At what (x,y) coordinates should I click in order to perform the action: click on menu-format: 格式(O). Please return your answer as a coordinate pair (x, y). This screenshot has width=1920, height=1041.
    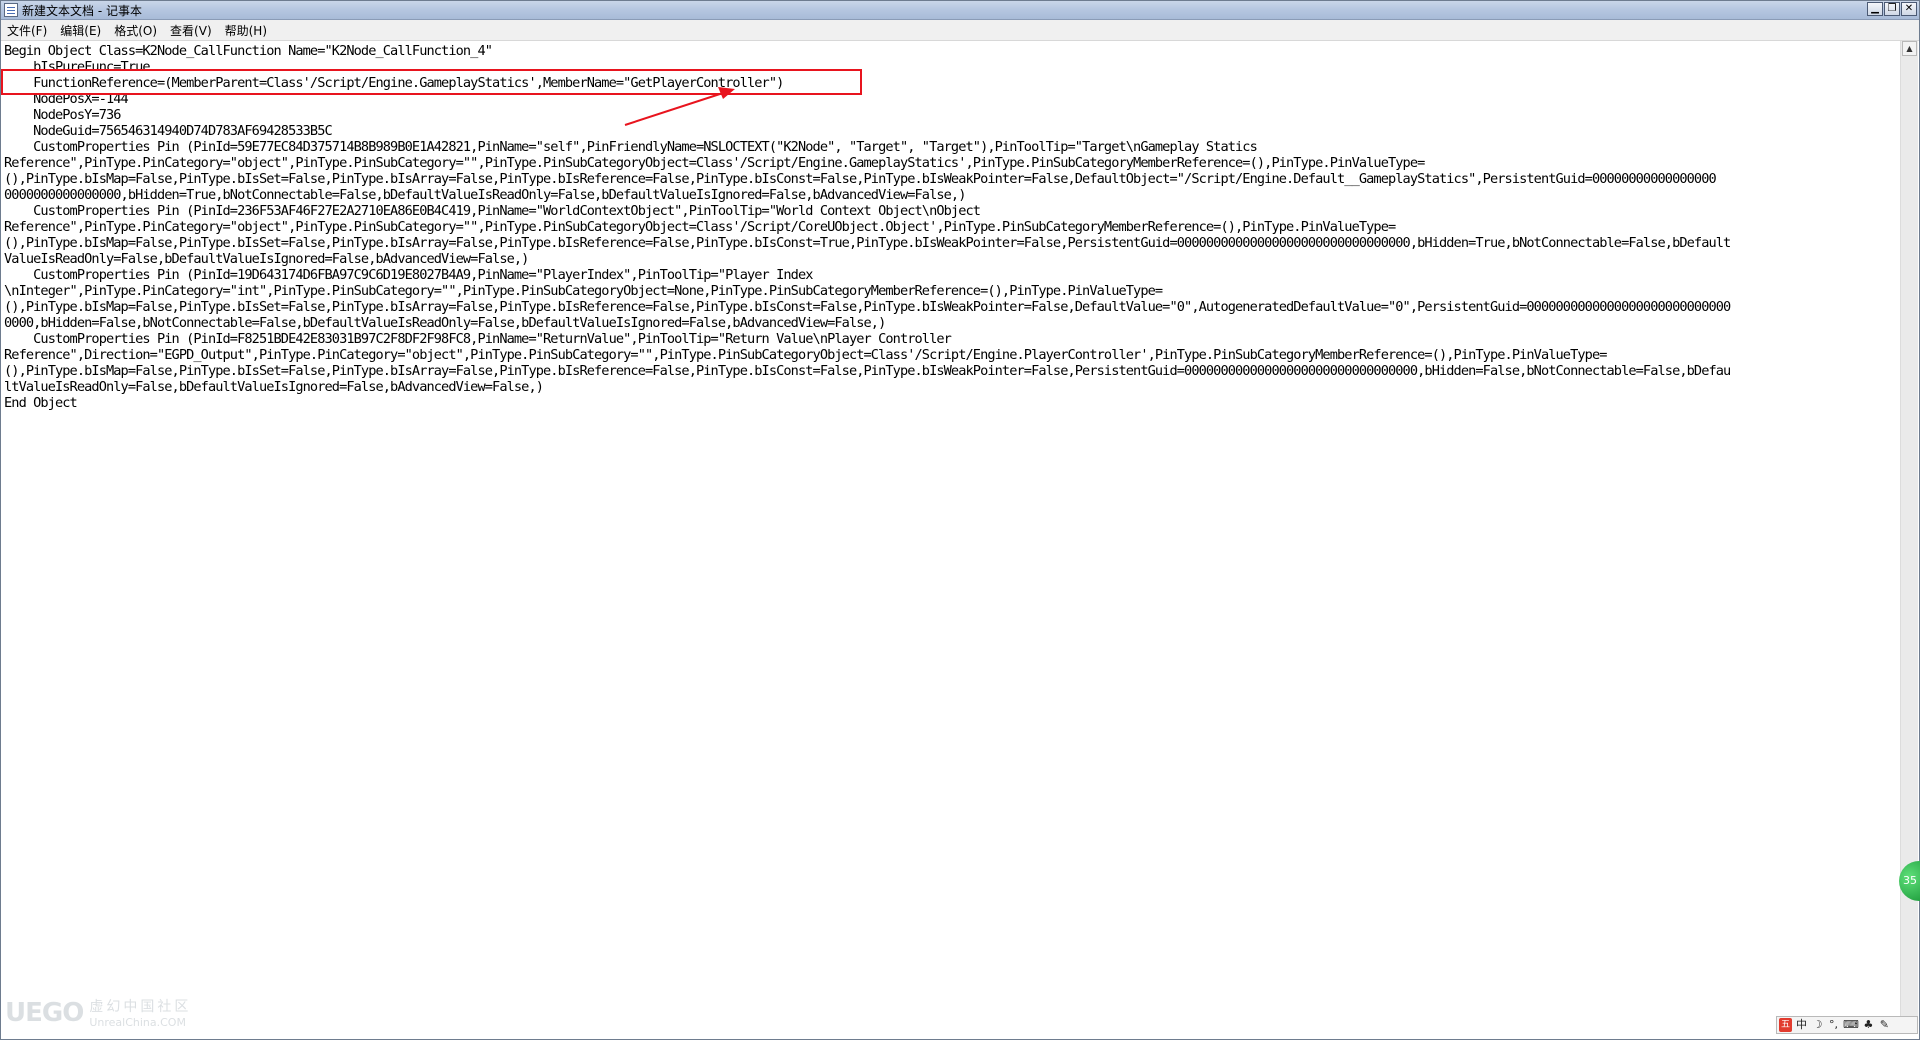
    Looking at the image, I should click on (136, 30).